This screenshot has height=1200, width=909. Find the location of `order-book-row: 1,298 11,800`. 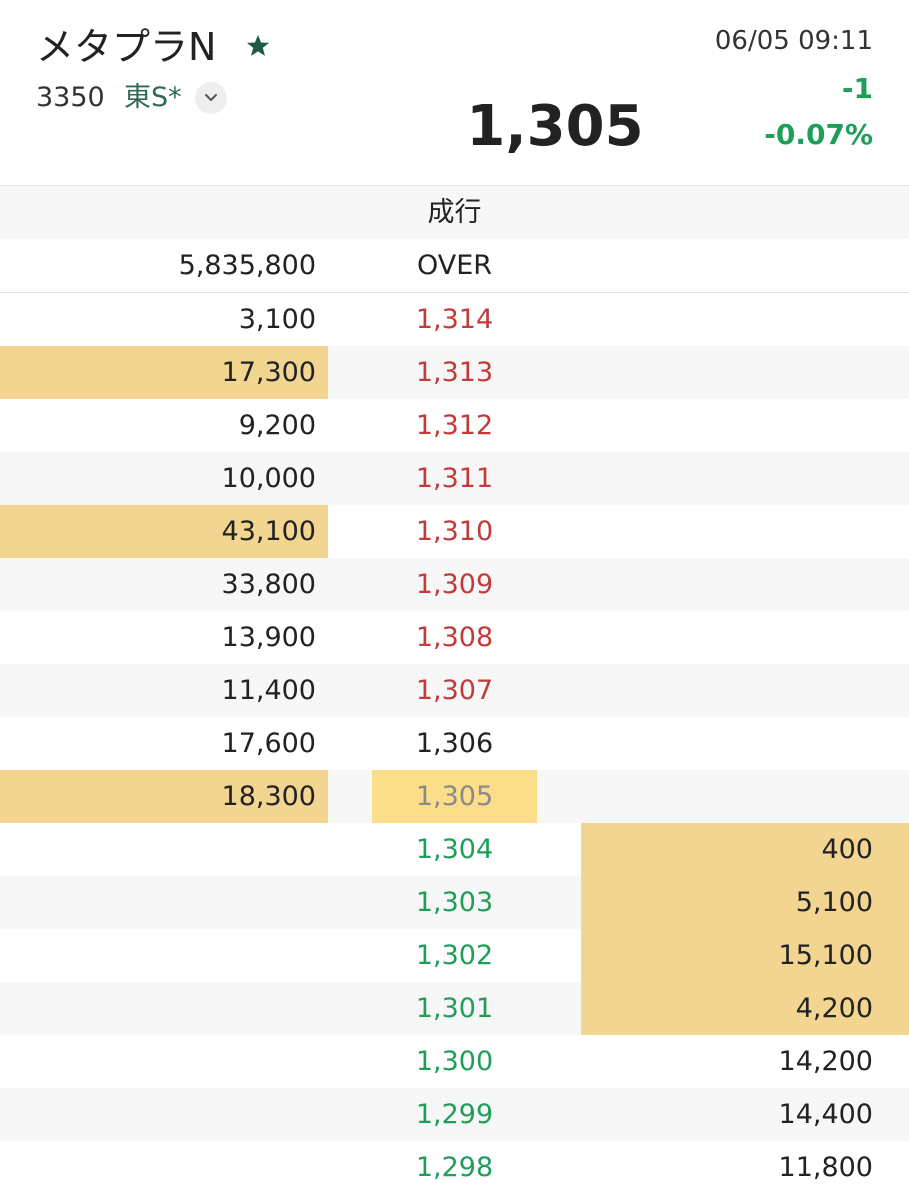

order-book-row: 1,298 11,800 is located at coordinates (454, 1167).